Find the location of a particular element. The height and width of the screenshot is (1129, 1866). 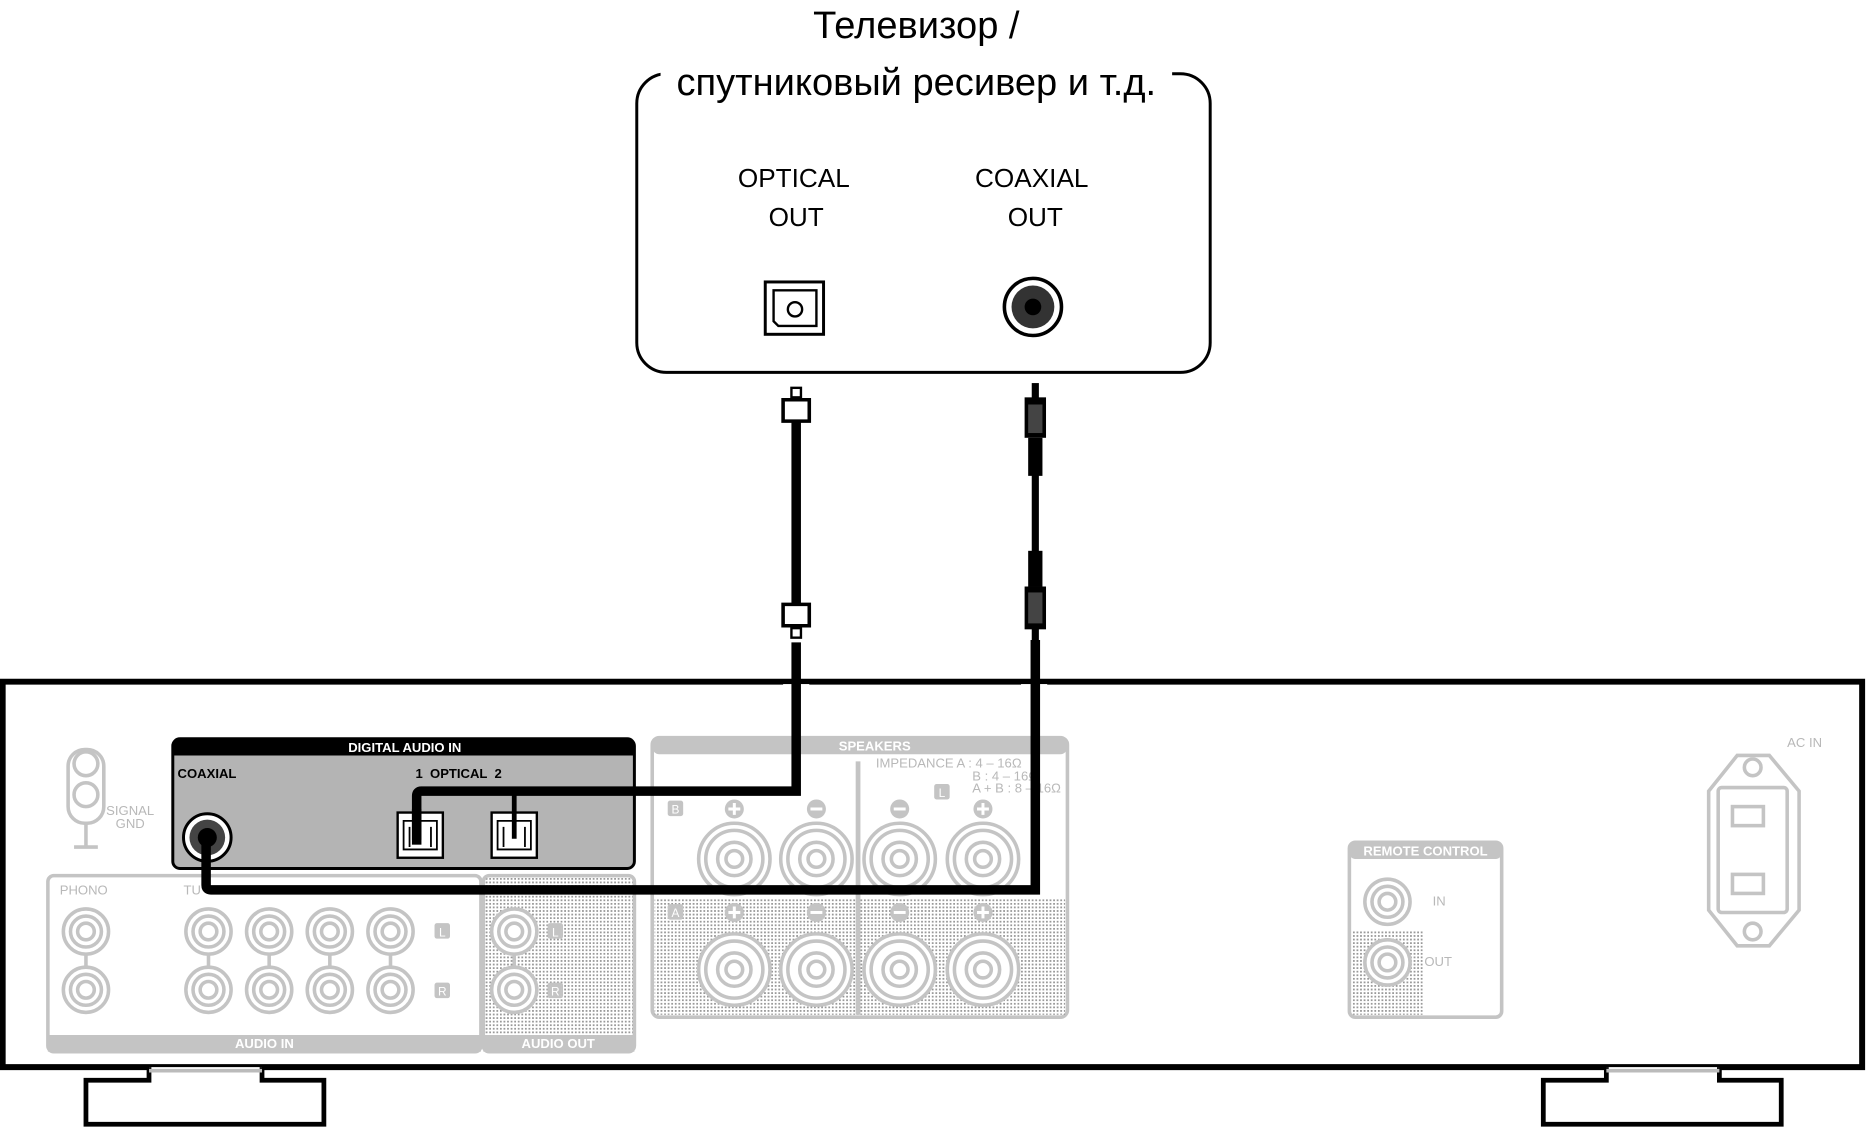

optical-out-label: OPTICAL is located at coordinates (794, 178).